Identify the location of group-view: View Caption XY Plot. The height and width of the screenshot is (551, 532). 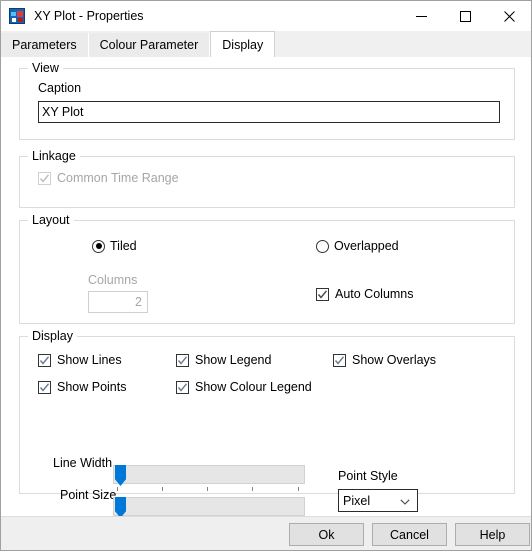
(267, 100).